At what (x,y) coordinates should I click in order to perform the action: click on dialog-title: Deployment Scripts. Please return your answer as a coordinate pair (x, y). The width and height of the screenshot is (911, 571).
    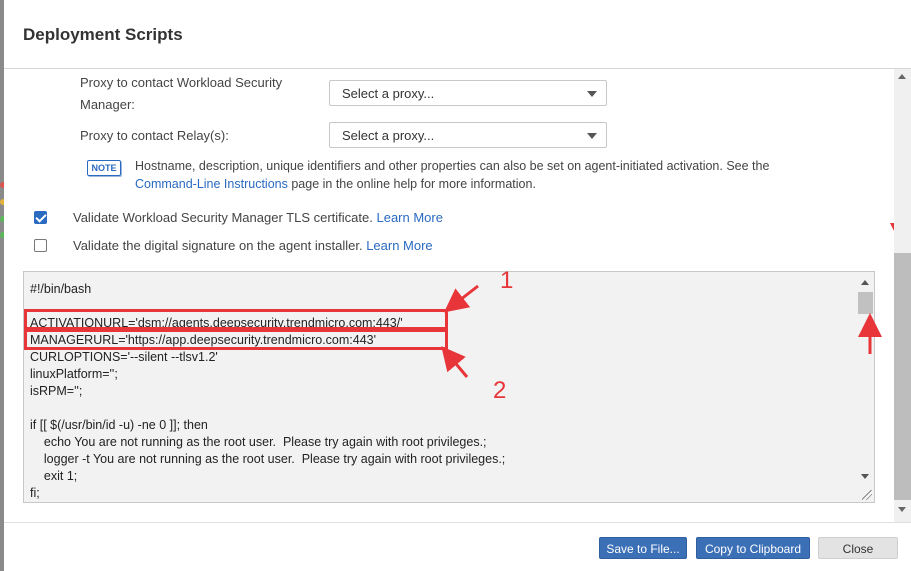
    Looking at the image, I should click on (103, 34).